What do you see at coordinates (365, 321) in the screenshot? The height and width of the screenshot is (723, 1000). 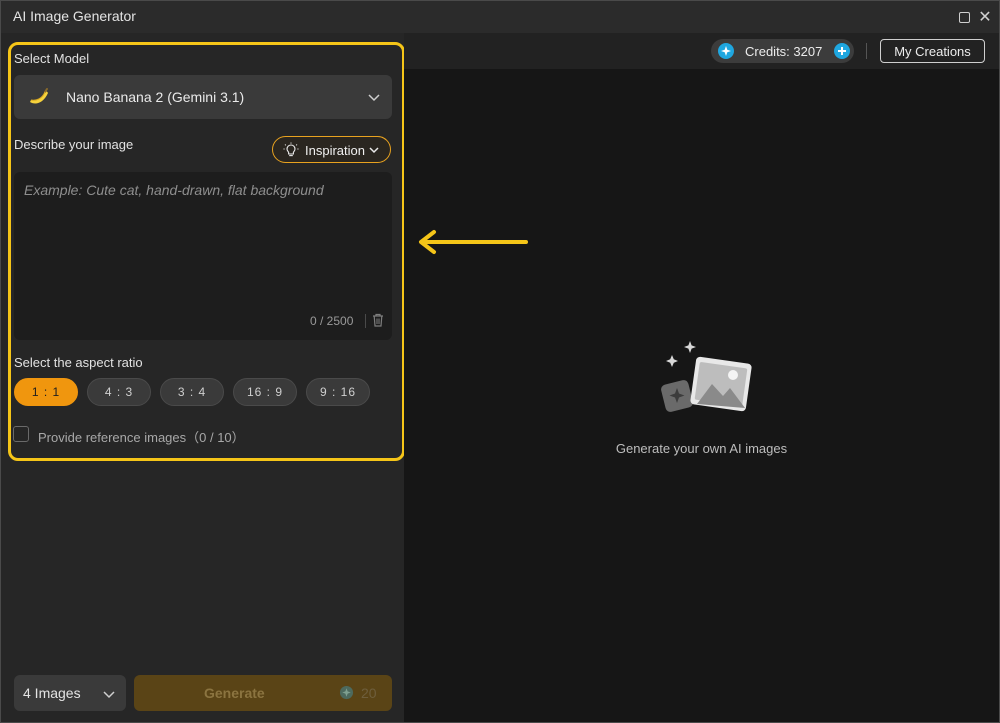 I see `counter-divider` at bounding box center [365, 321].